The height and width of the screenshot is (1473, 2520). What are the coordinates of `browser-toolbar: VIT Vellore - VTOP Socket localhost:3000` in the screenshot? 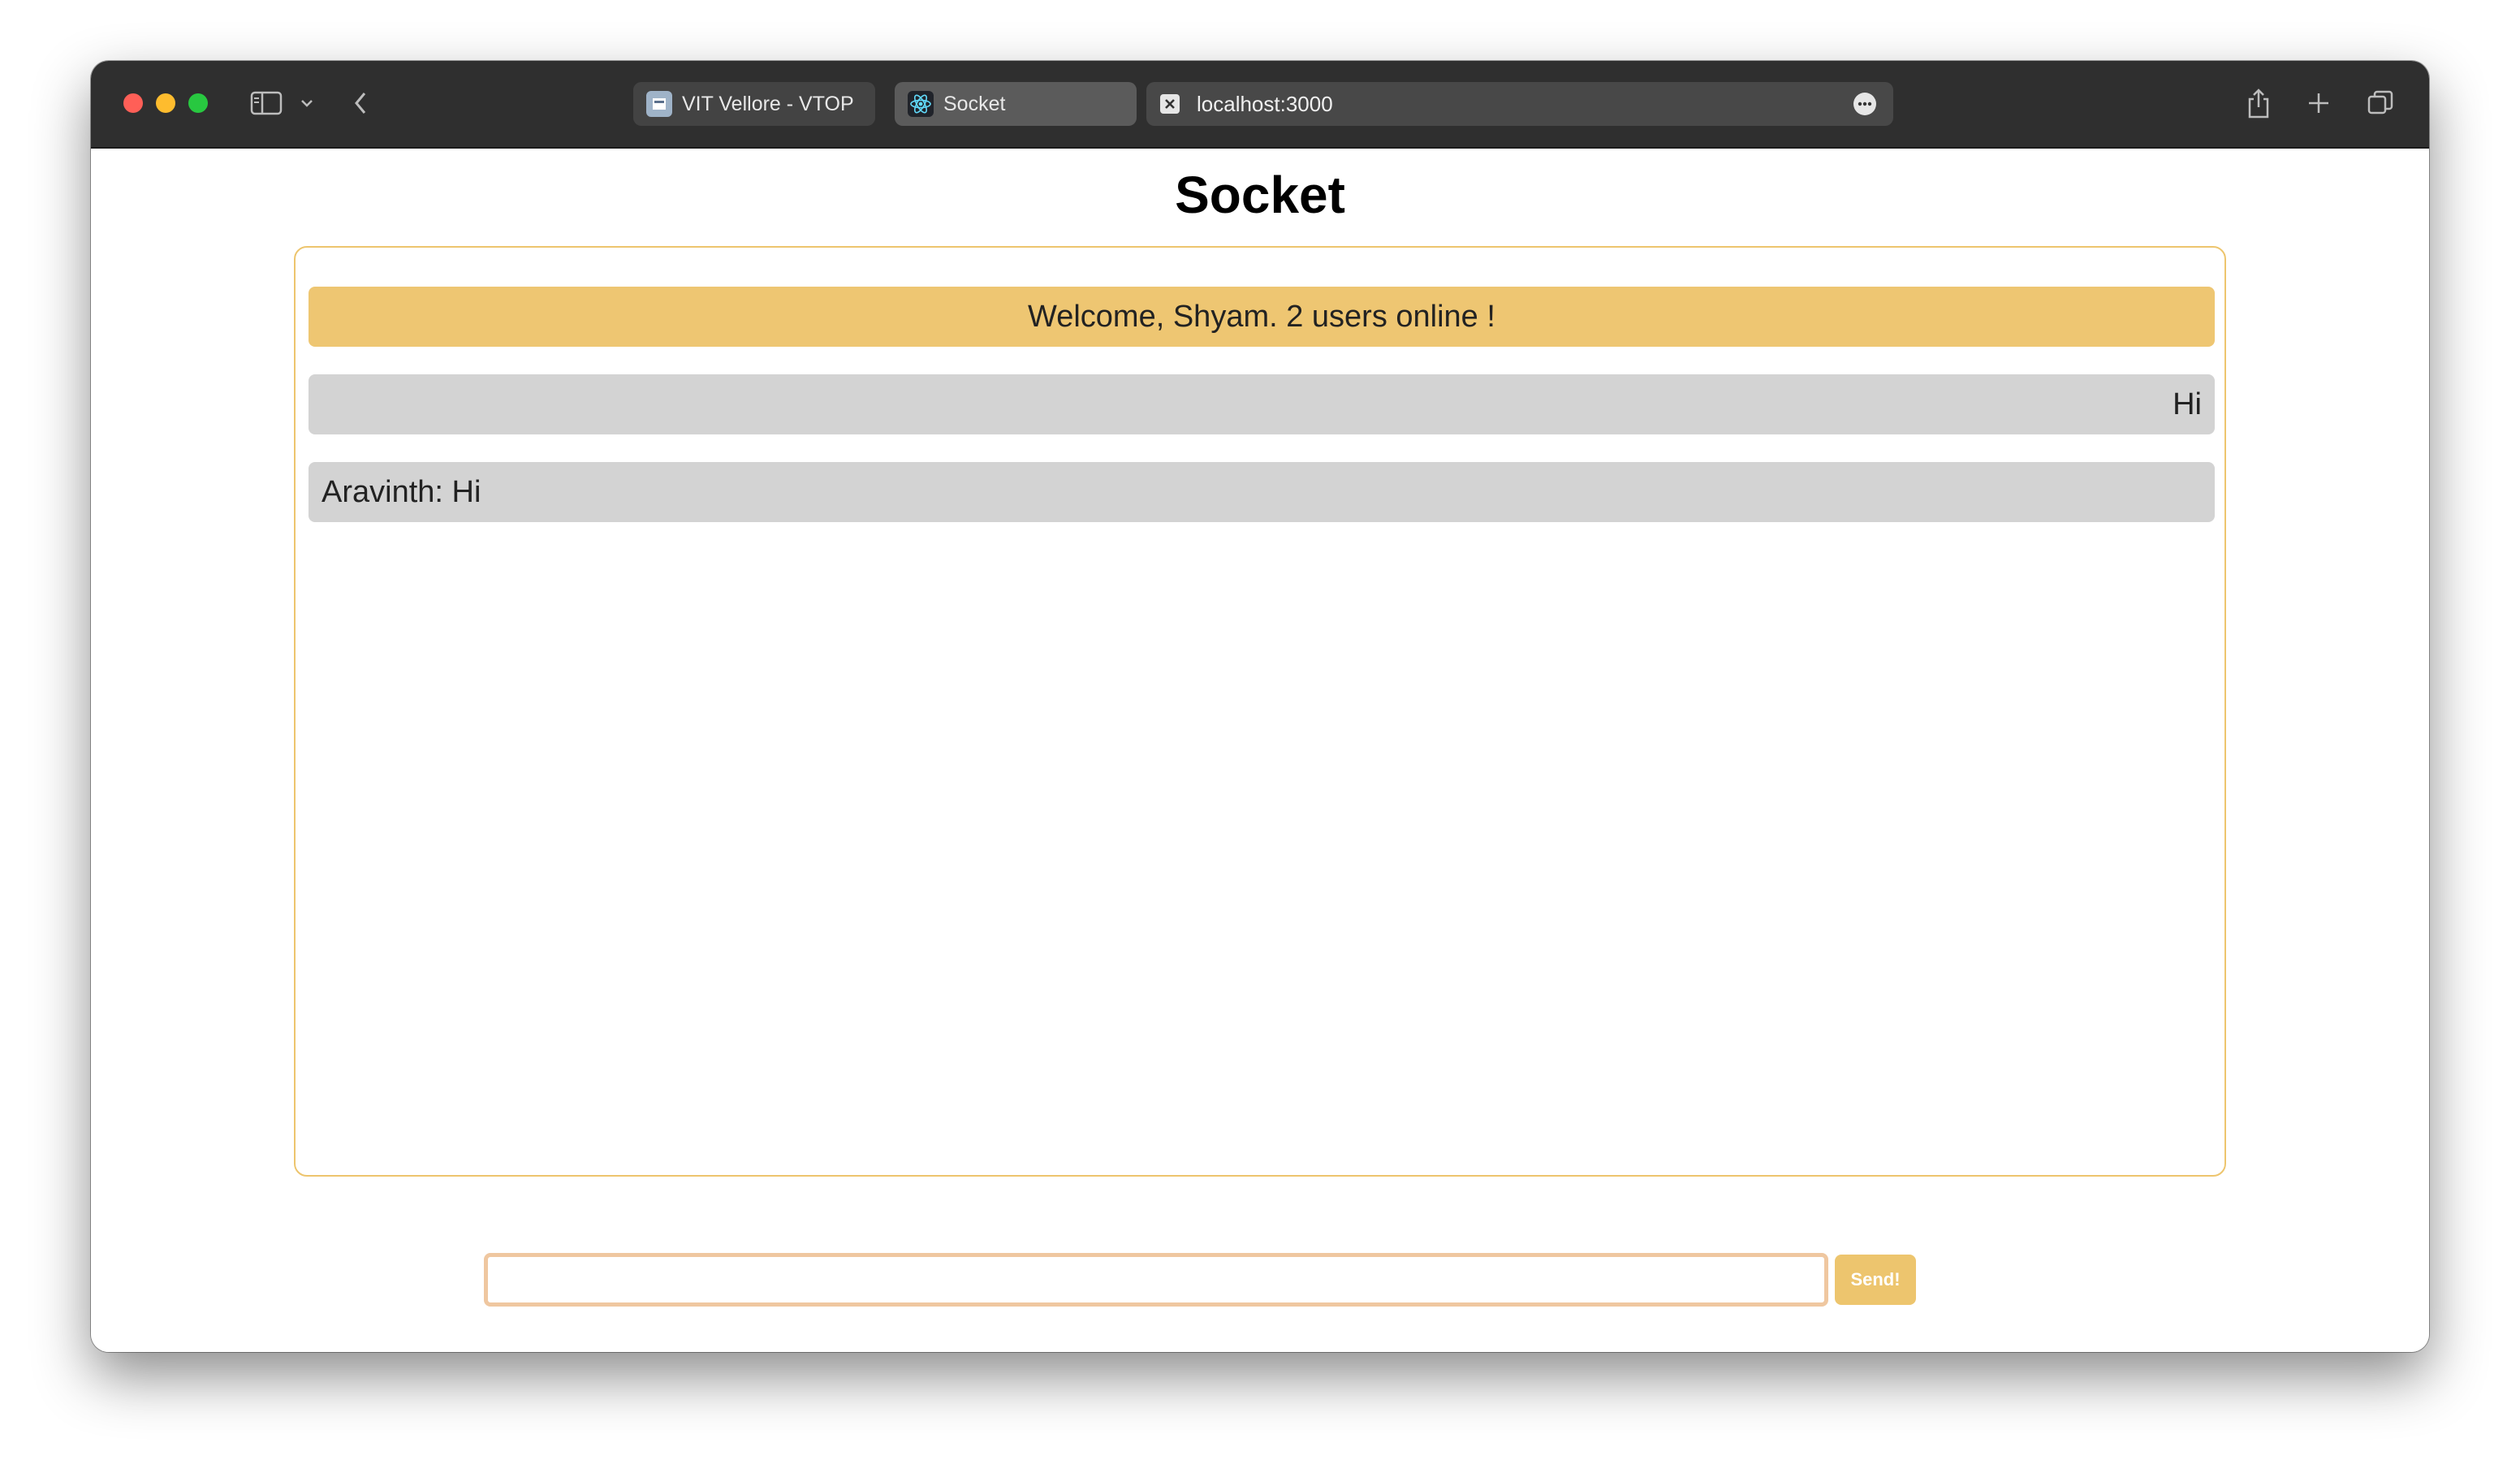 It's located at (1260, 105).